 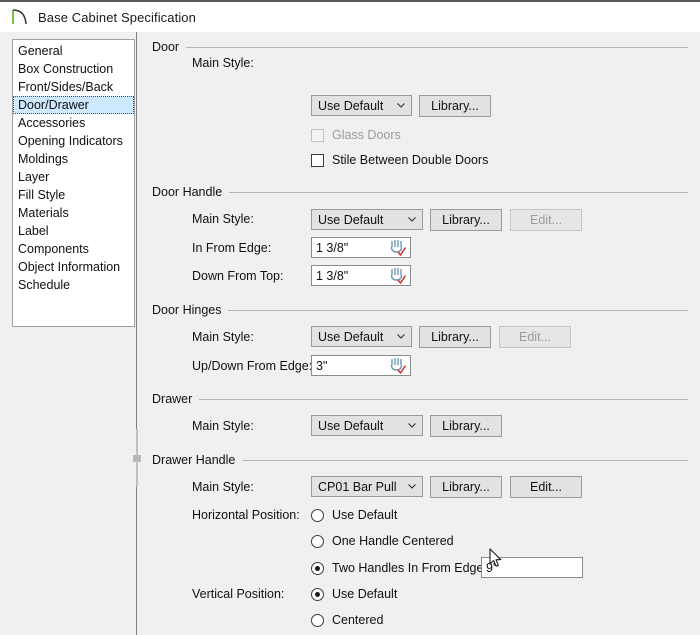 I want to click on door-main-style-dropdown: Use Default, so click(x=361, y=105).